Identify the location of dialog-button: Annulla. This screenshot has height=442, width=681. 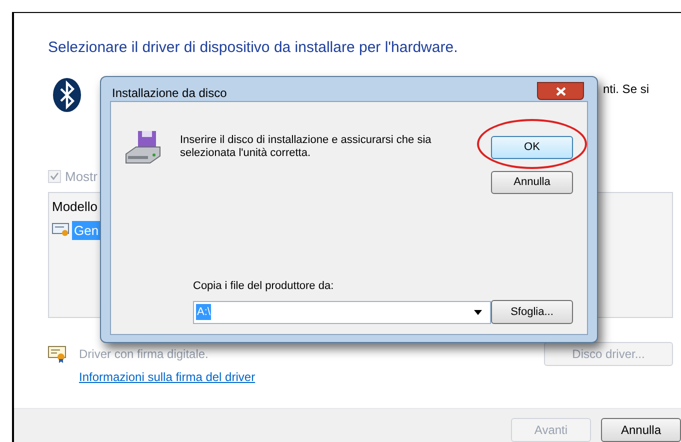
(532, 182).